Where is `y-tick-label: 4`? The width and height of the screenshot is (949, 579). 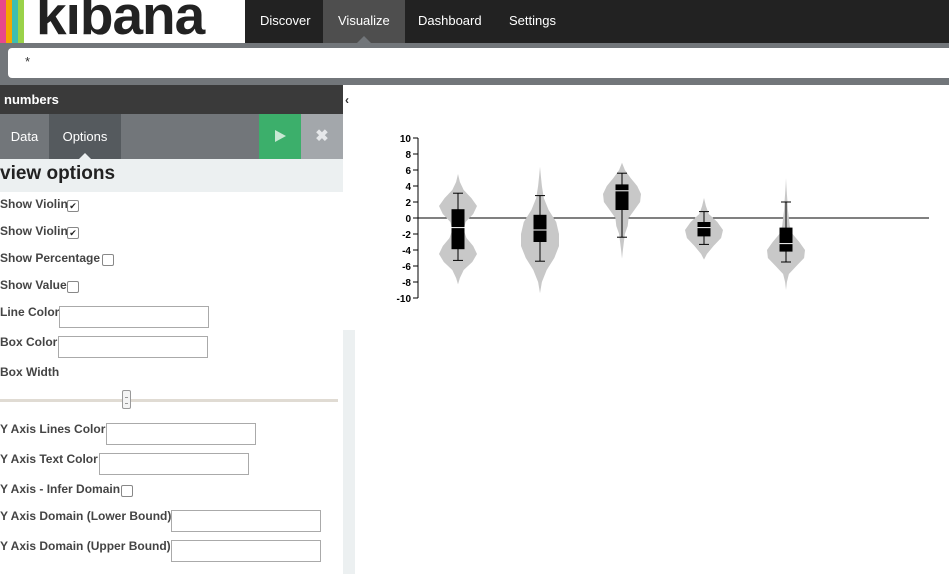
y-tick-label: 4 is located at coordinates (408, 187).